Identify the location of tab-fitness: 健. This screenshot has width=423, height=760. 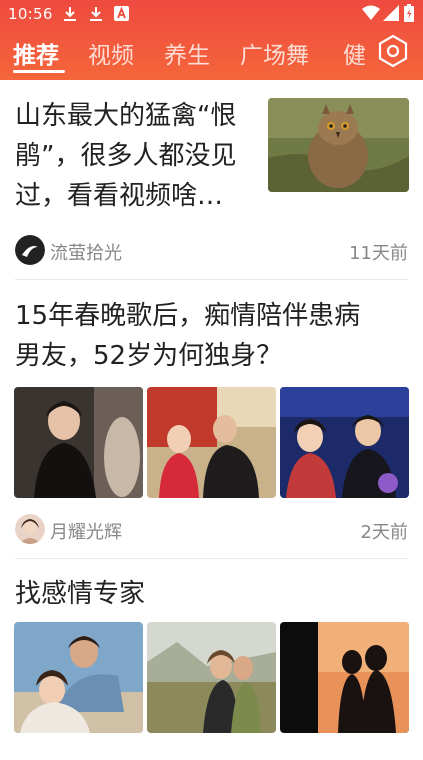
(354, 53).